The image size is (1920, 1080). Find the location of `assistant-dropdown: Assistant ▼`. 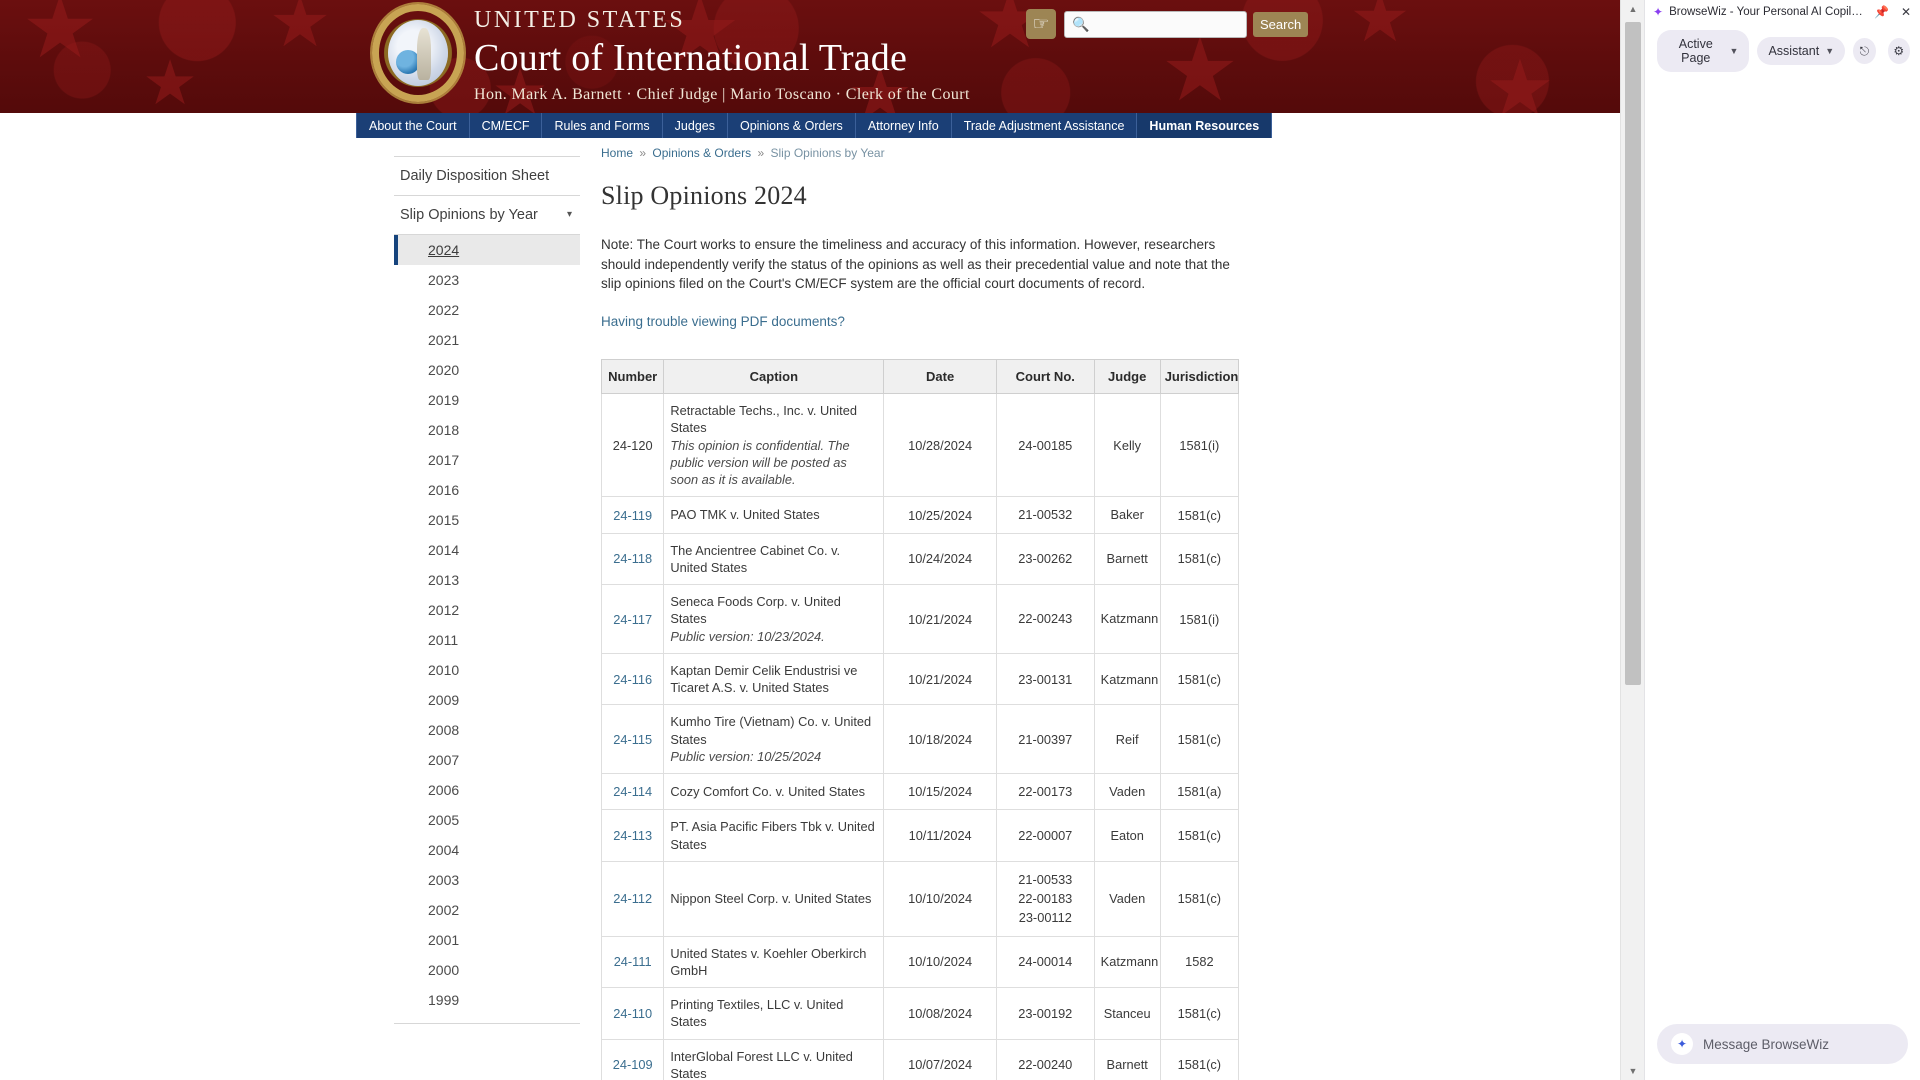

assistant-dropdown: Assistant ▼ is located at coordinates (1801, 51).